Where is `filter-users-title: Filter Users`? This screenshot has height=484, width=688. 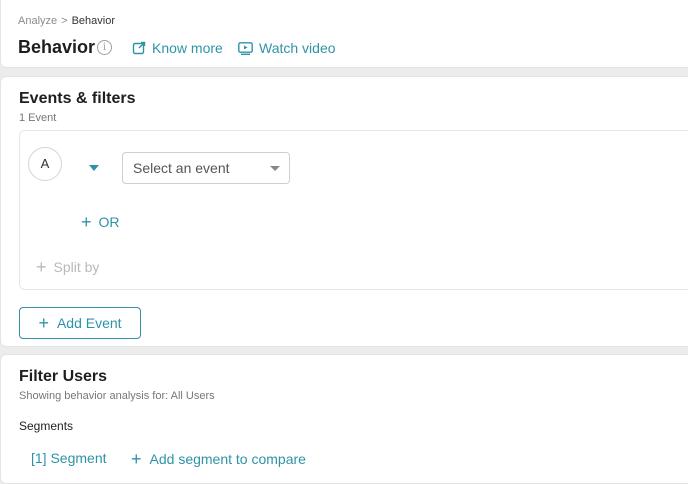 filter-users-title: Filter Users is located at coordinates (63, 376).